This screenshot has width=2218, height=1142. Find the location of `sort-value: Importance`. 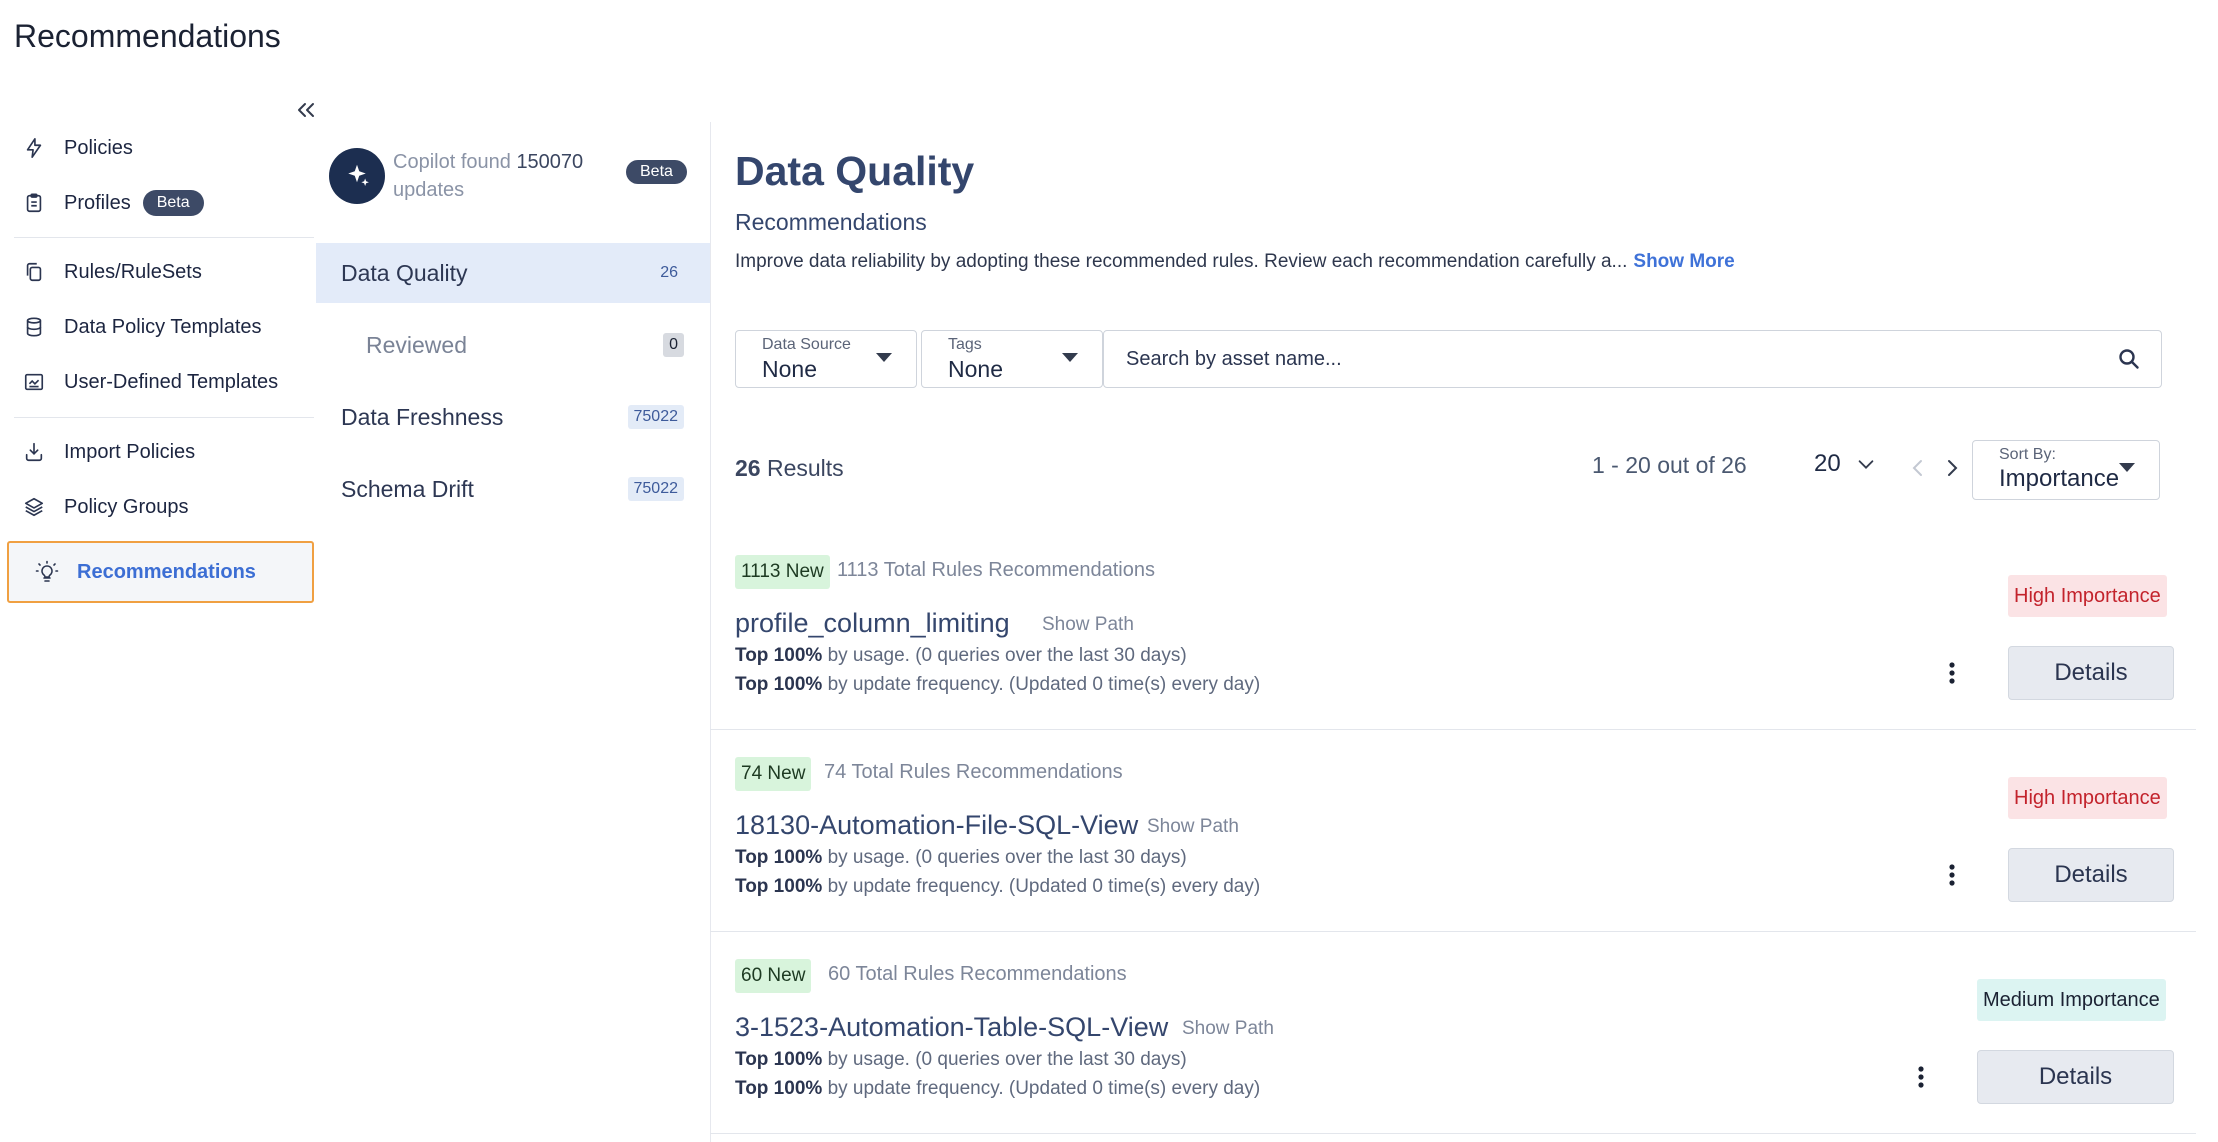

sort-value: Importance is located at coordinates (2059, 478).